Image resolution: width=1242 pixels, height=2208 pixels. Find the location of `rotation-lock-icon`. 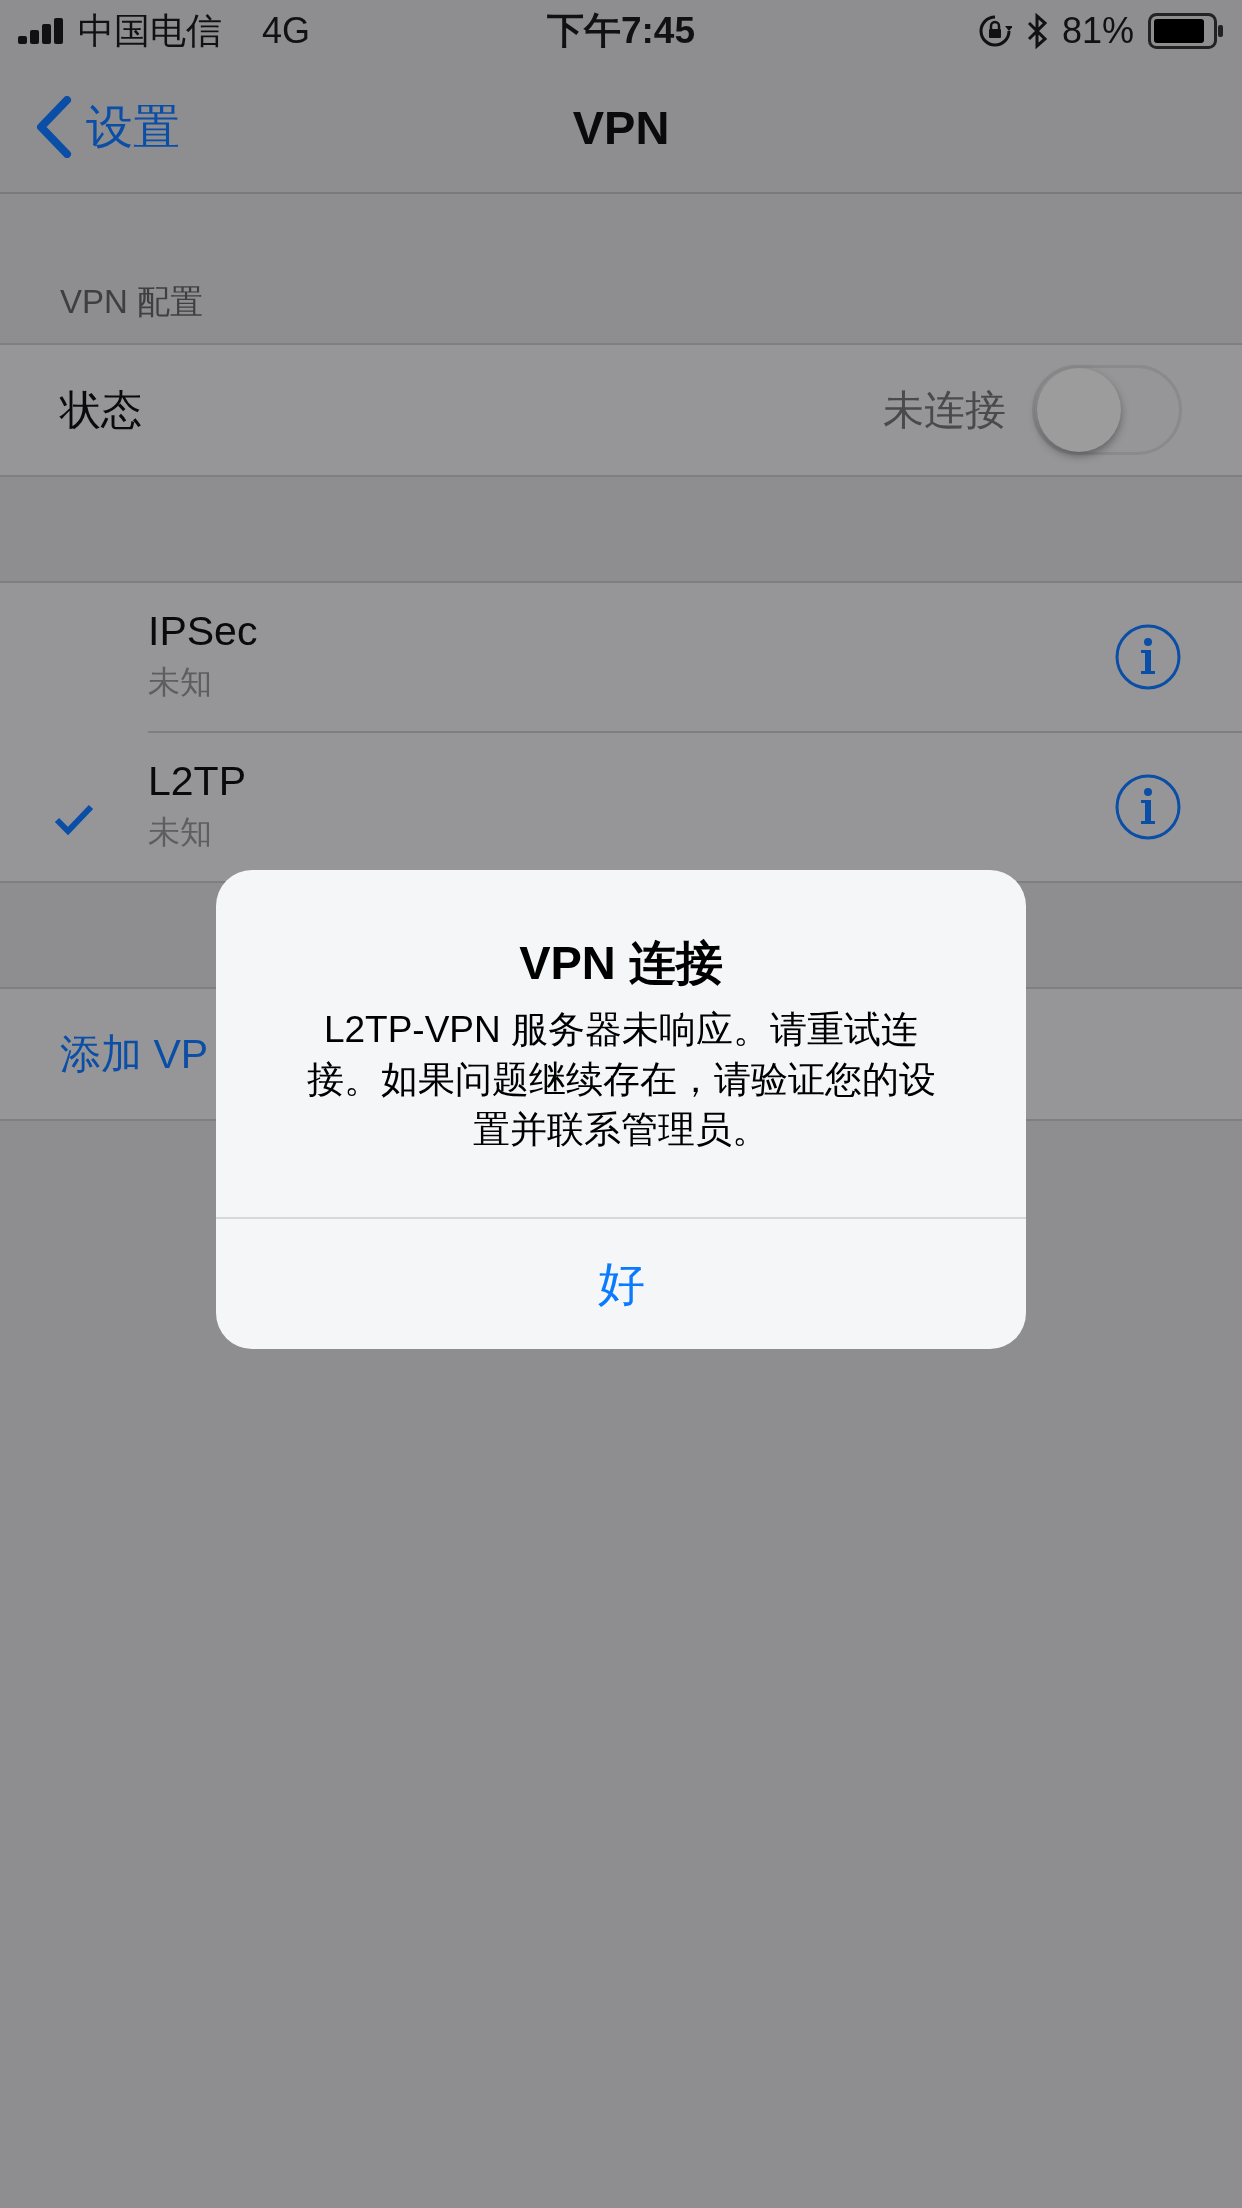

rotation-lock-icon is located at coordinates (994, 31).